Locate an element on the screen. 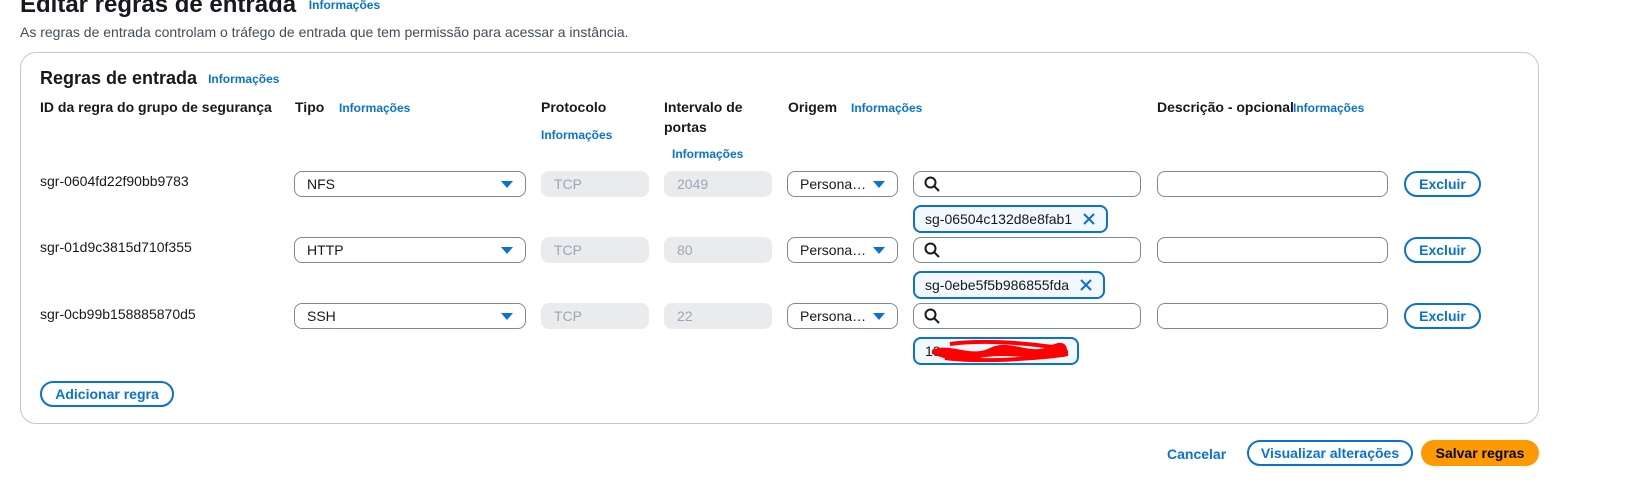  port-range-field: 22 is located at coordinates (718, 316).